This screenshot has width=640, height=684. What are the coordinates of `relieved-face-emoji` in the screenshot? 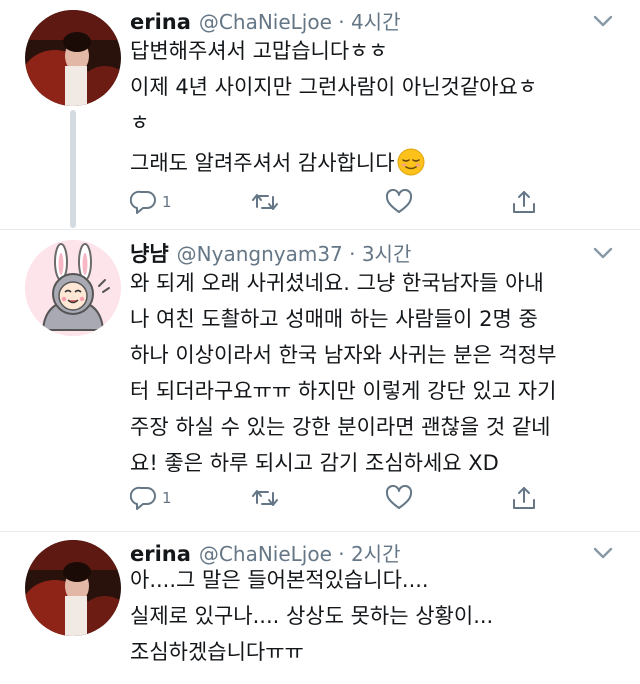 It's located at (411, 162).